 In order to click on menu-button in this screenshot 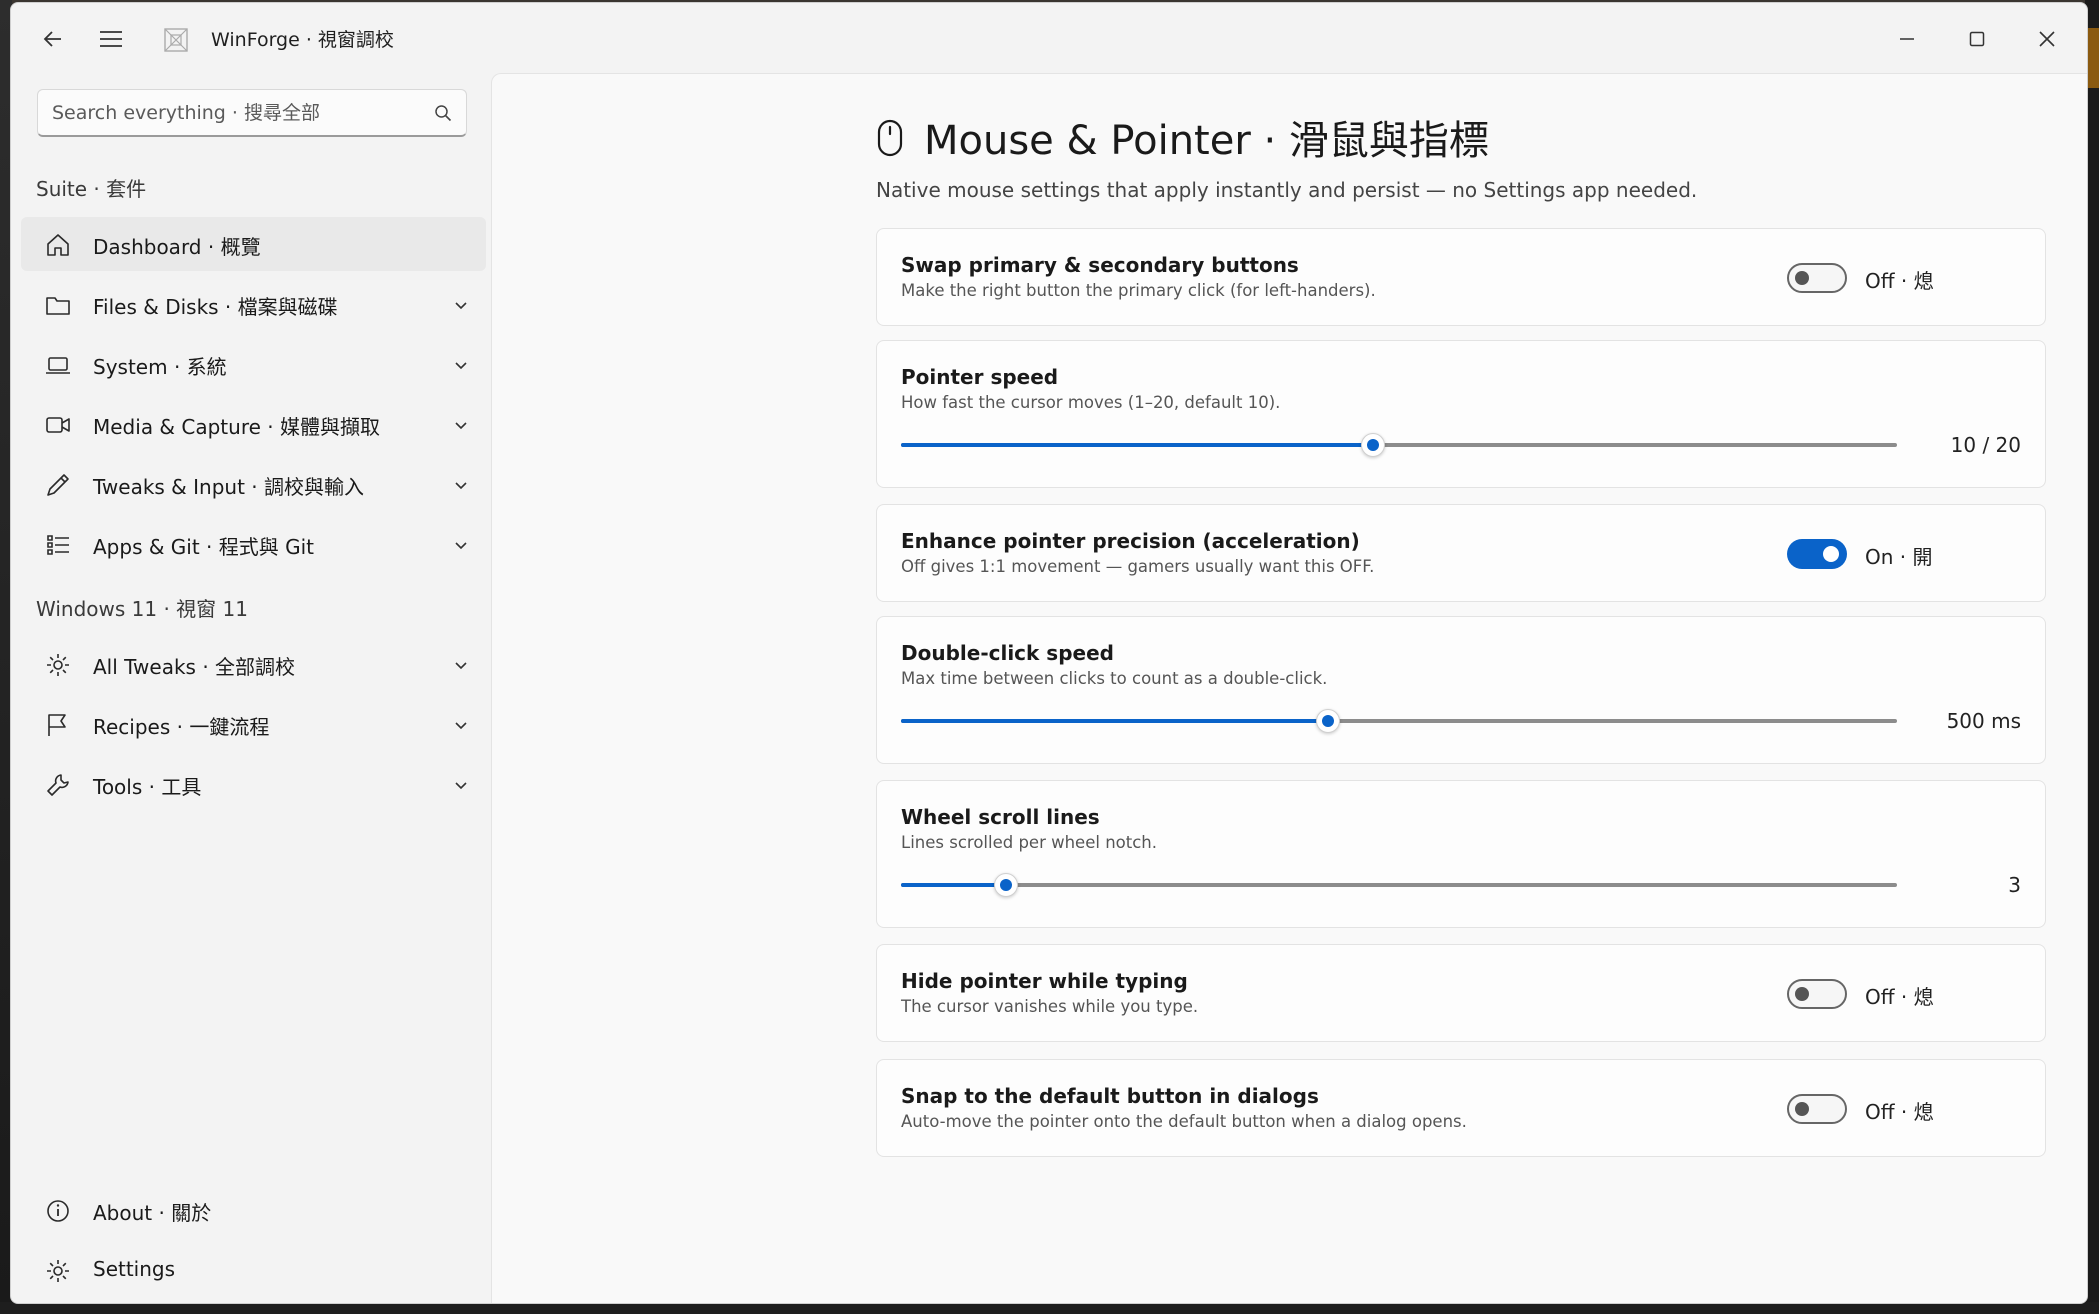, I will do `click(111, 39)`.